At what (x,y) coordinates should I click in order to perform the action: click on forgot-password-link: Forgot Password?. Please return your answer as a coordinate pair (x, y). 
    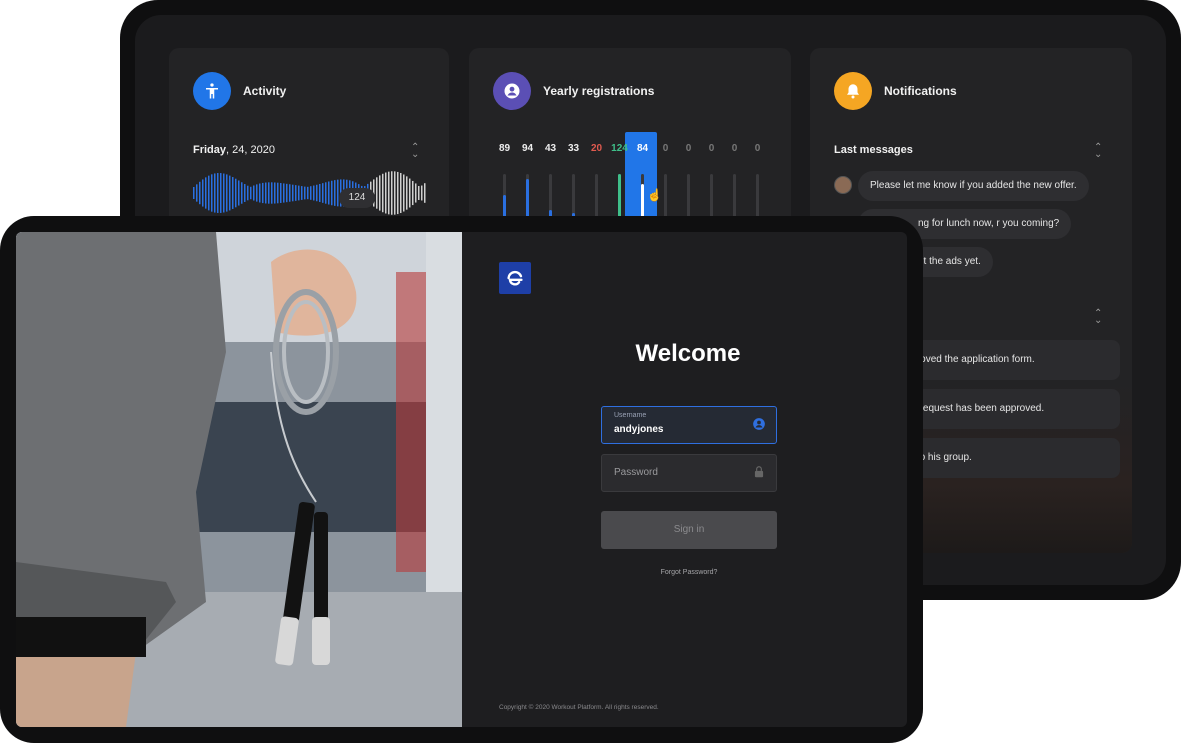
    Looking at the image, I should click on (689, 572).